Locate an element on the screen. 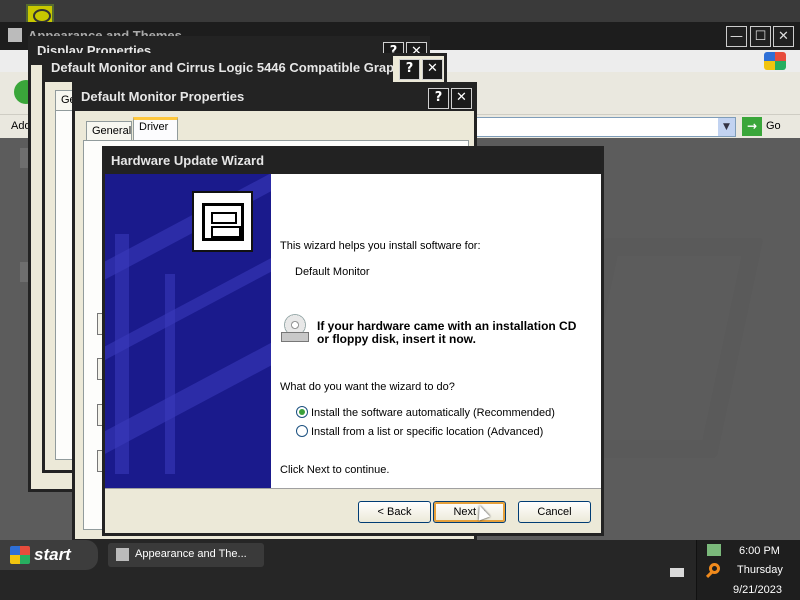  go-arrow-icon: → is located at coordinates (752, 126).